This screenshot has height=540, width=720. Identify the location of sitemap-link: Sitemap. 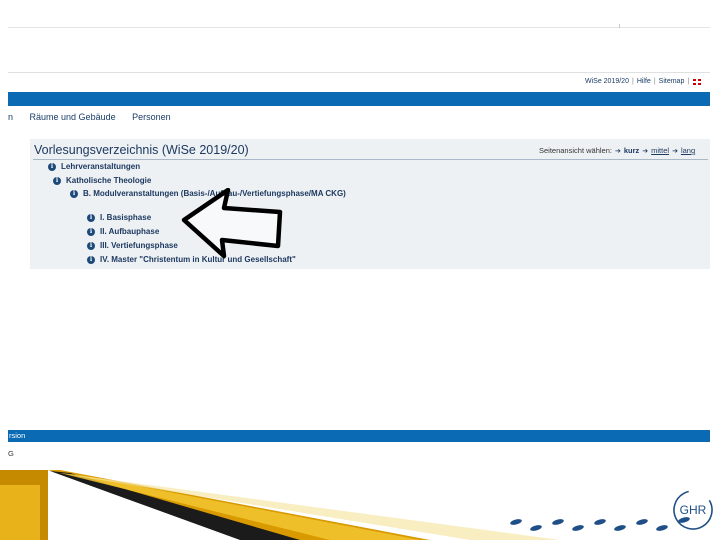
(672, 81).